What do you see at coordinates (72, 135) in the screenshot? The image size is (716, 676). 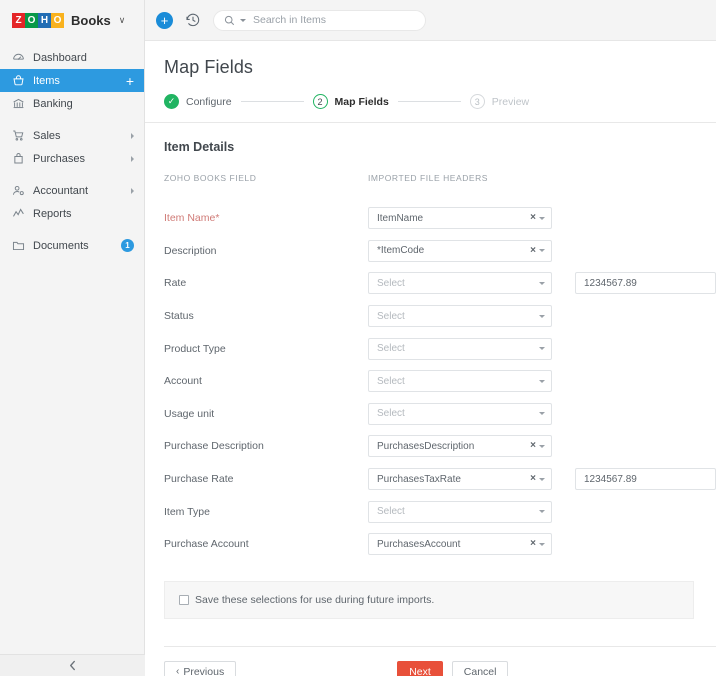 I see `sidebar-item-sales: Sales` at bounding box center [72, 135].